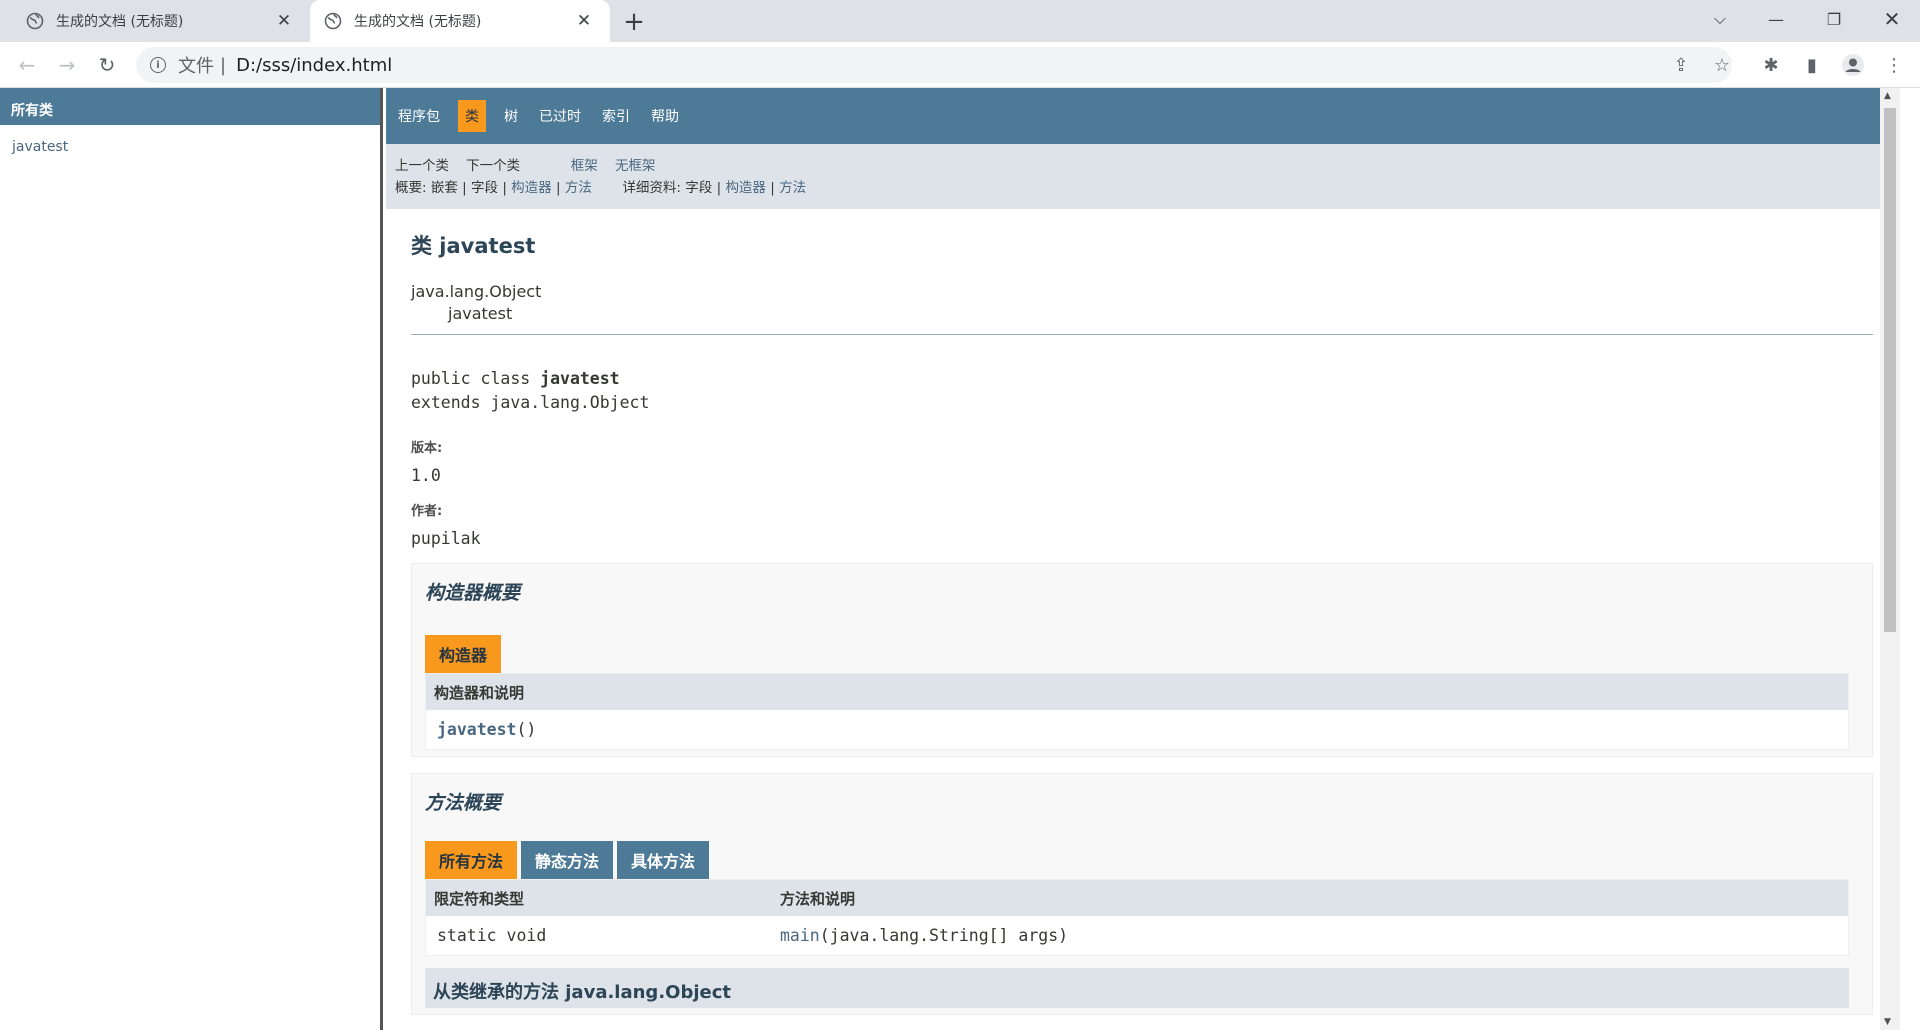 Image resolution: width=1920 pixels, height=1030 pixels. Describe the element at coordinates (196, 66) in the screenshot. I see `scheme-label: 文件` at that location.